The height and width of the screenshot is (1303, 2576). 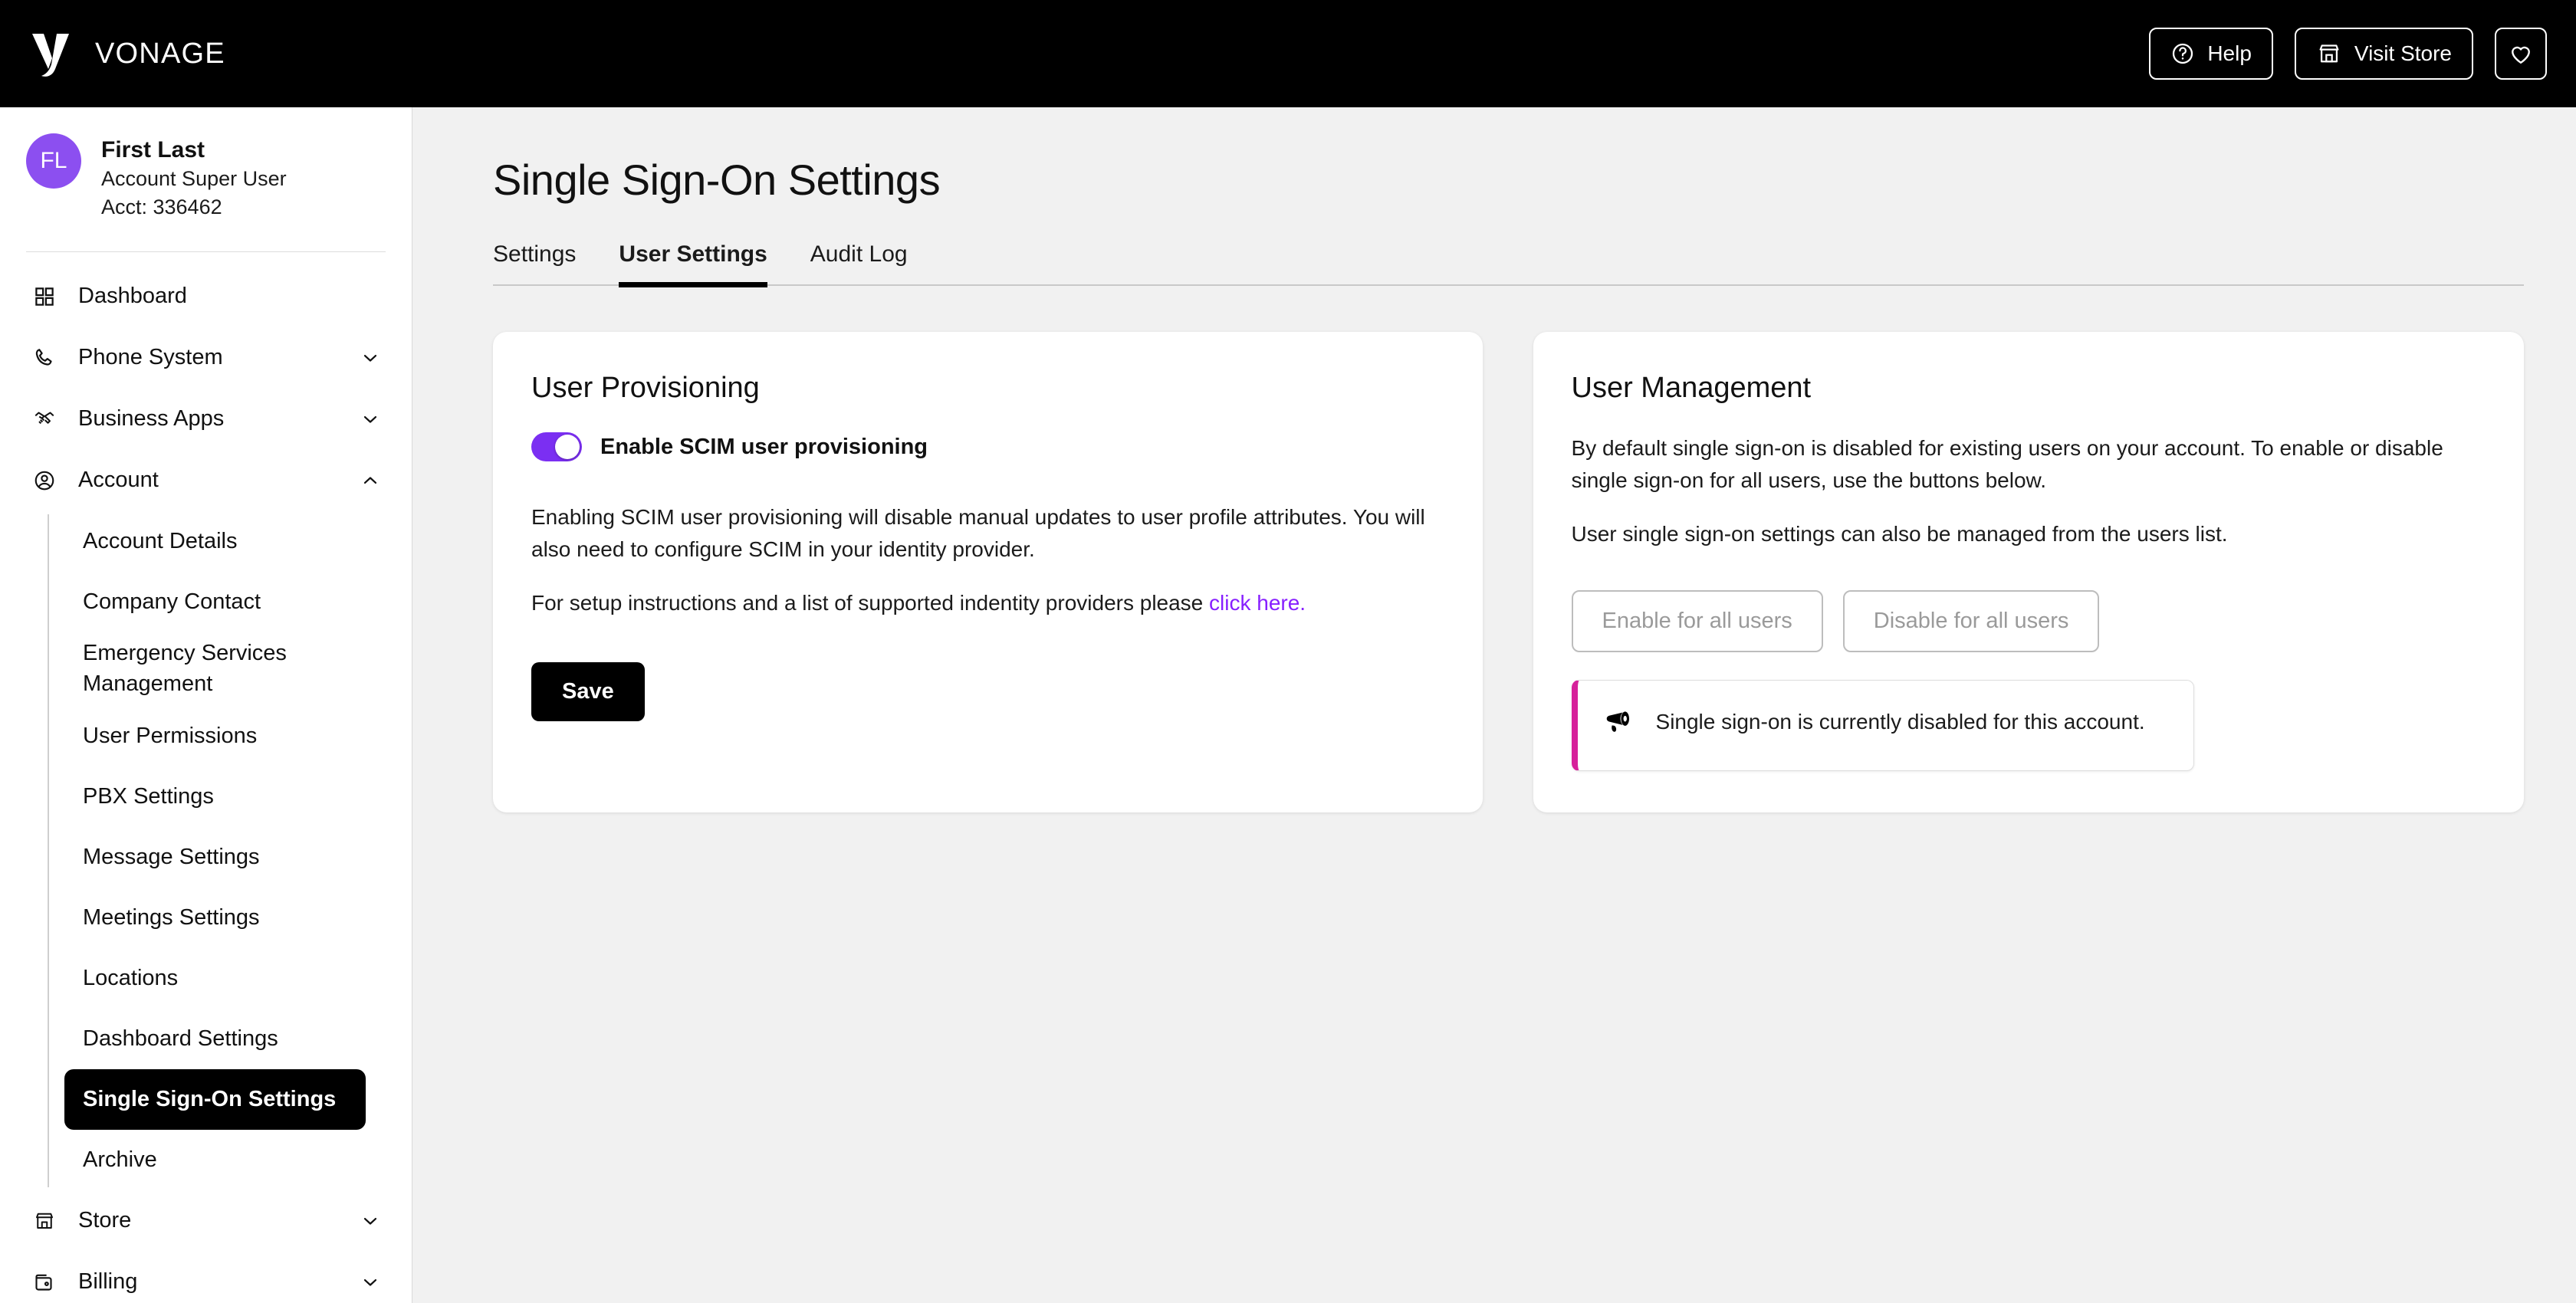 I want to click on sidebar-subitem-dashboard-settings: Dashboard Settings, so click(x=238, y=1039).